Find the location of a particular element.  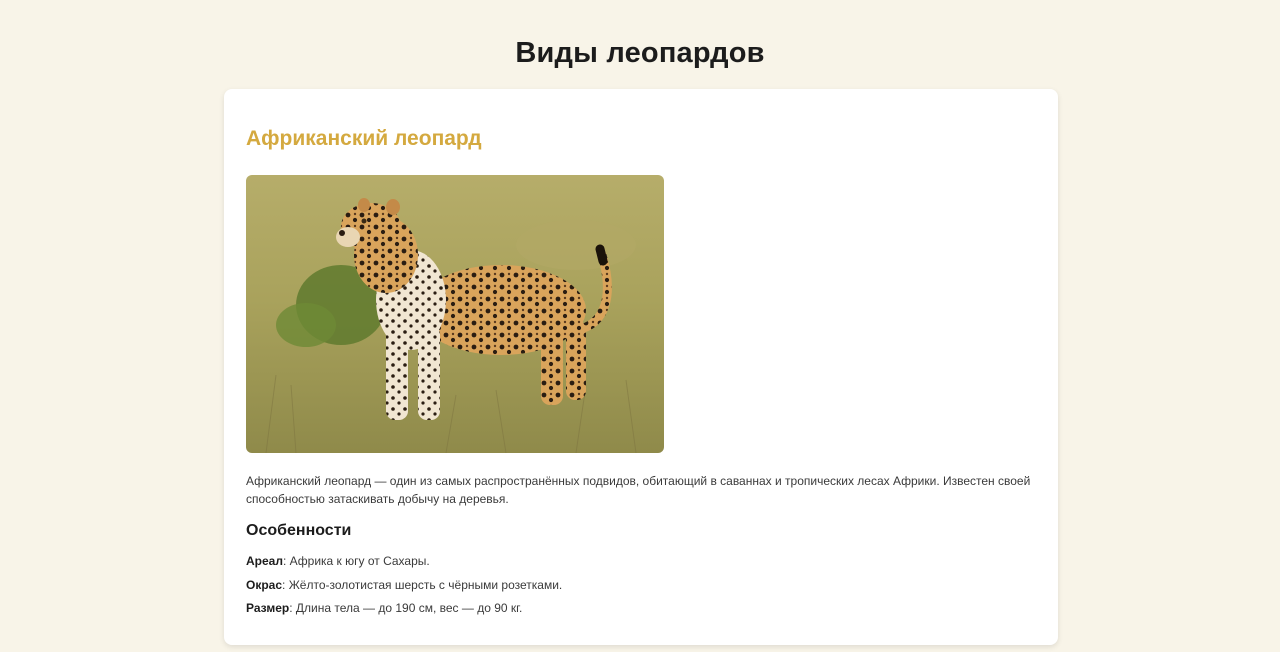

leopard-image is located at coordinates (455, 314).